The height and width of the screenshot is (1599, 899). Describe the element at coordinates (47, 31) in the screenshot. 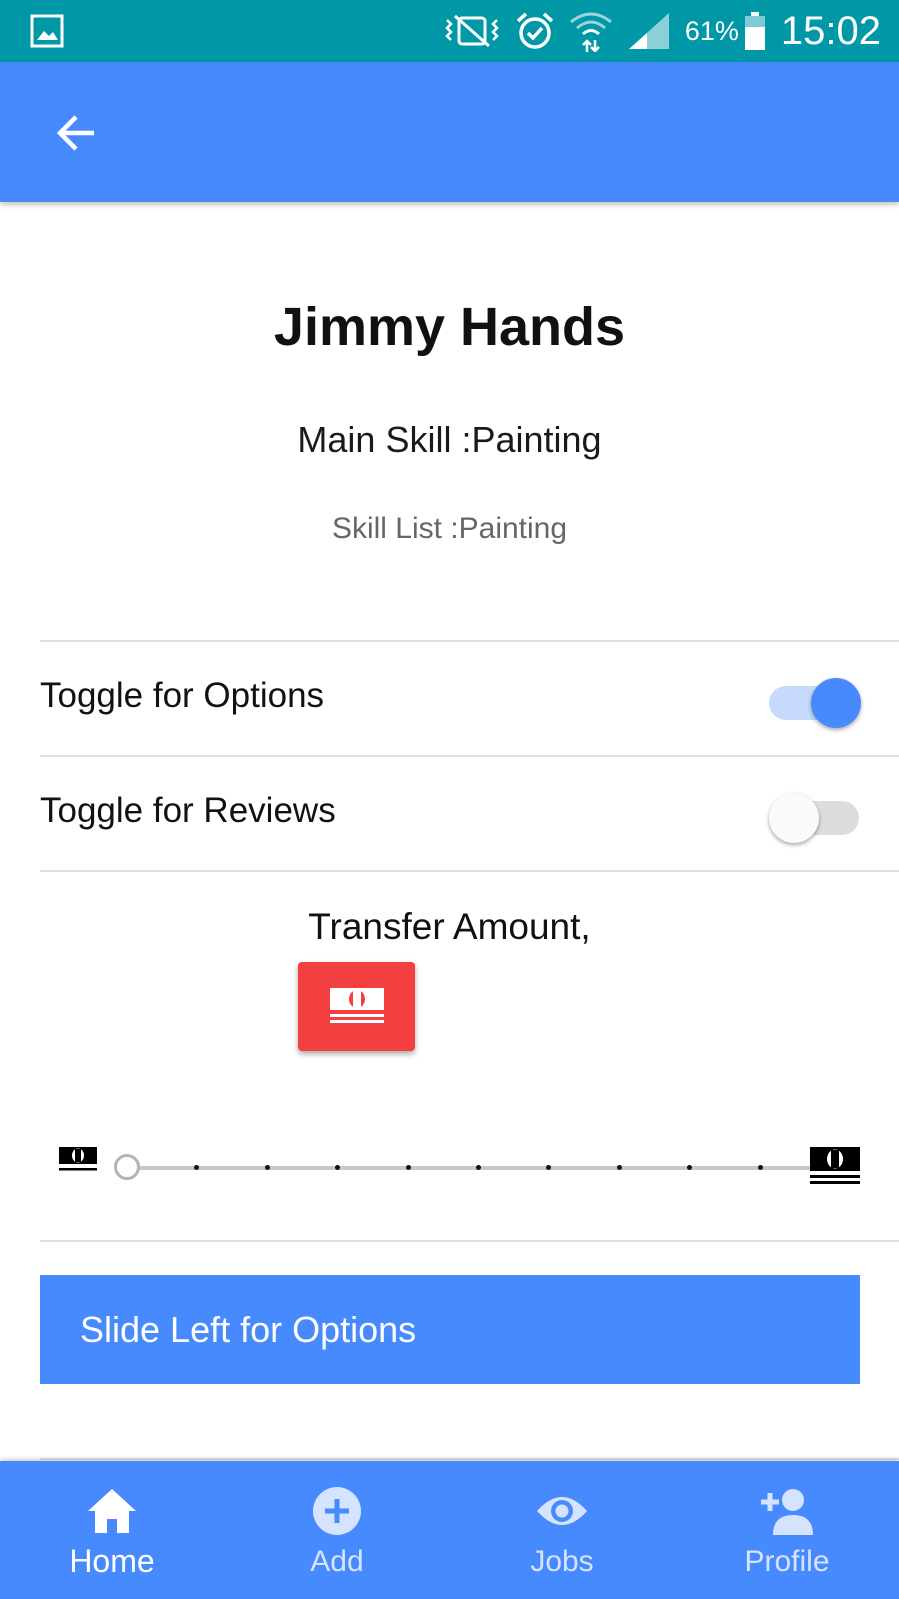

I see `gallery-icon` at that location.